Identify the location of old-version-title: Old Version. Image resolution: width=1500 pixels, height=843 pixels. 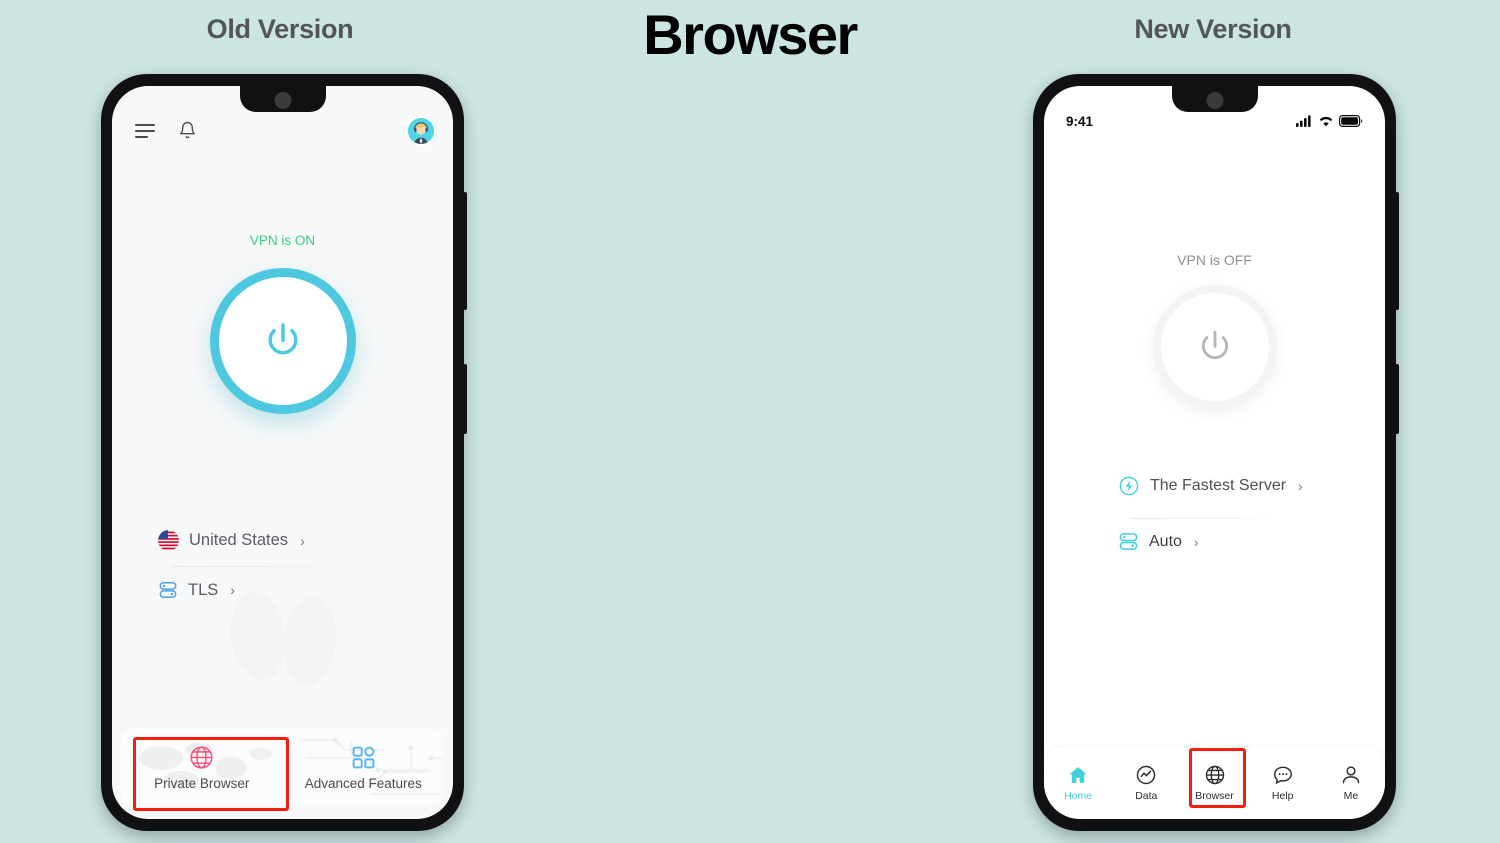
(280, 29).